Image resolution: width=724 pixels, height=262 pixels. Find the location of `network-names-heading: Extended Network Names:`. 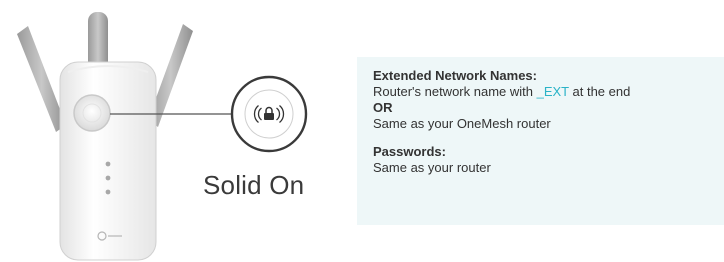

network-names-heading: Extended Network Names: is located at coordinates (455, 75).